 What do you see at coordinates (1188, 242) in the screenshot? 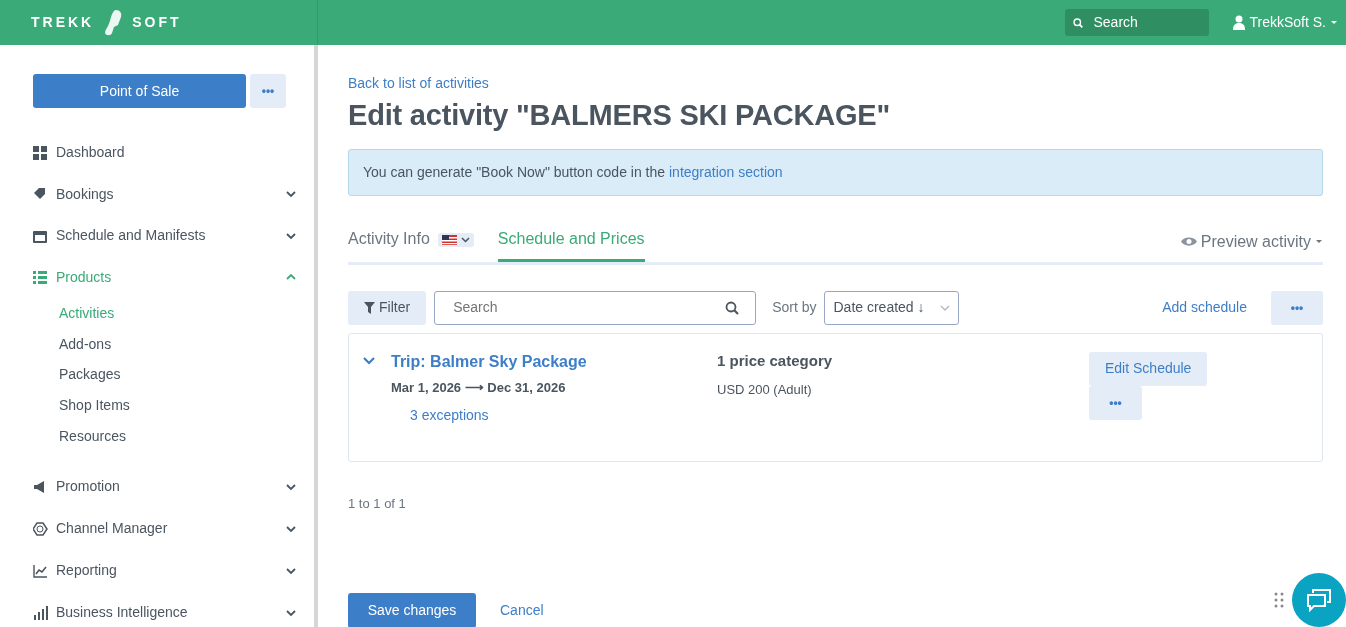
I see `eye-icon` at bounding box center [1188, 242].